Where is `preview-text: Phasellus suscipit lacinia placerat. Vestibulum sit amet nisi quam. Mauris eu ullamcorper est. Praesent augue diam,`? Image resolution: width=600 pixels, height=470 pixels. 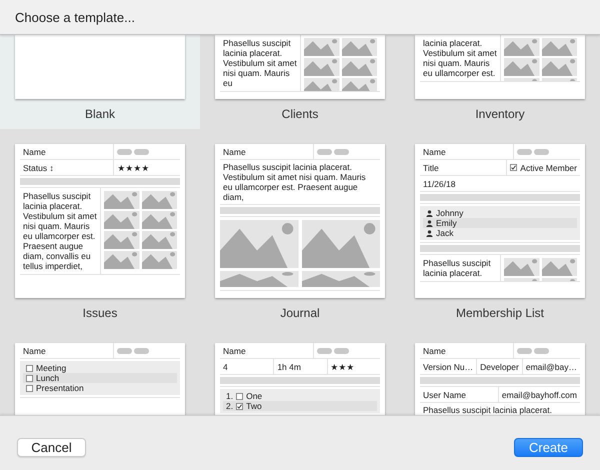
preview-text: Phasellus suscipit lacinia placerat. Vestibulum sit amet nisi quam. Mauris eu ullamcorper est. Praesent augue diam, is located at coordinates (294, 182).